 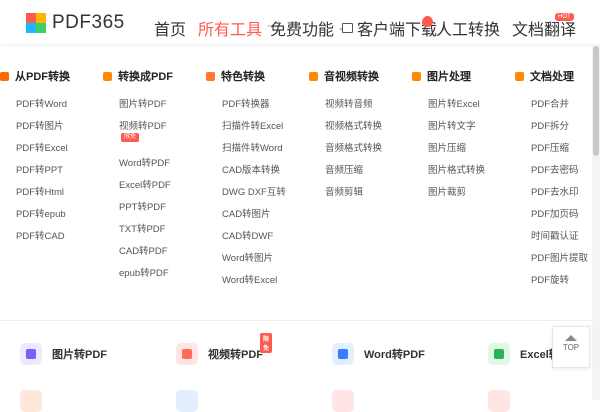 I want to click on tool-card-label: 视频转PDF, so click(x=235, y=355).